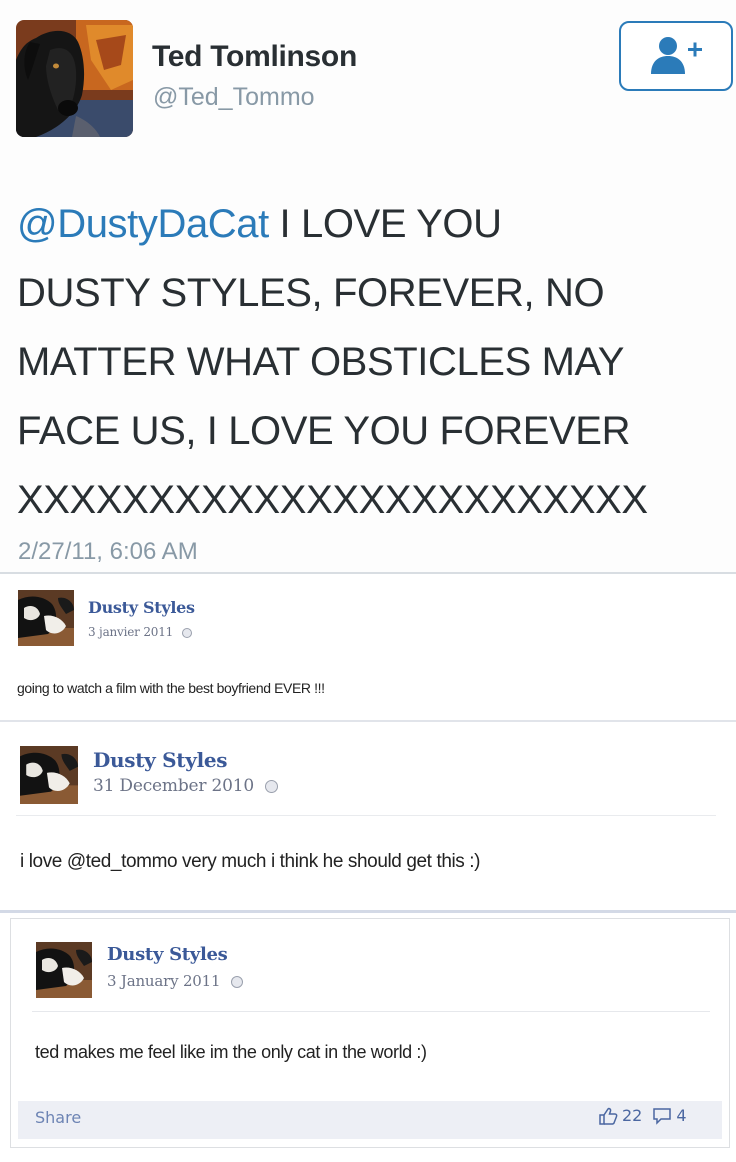  Describe the element at coordinates (332, 500) in the screenshot. I see `tweet-text-line-5: XXXXXXXXXXXXXXXXXXXXXXXX` at that location.